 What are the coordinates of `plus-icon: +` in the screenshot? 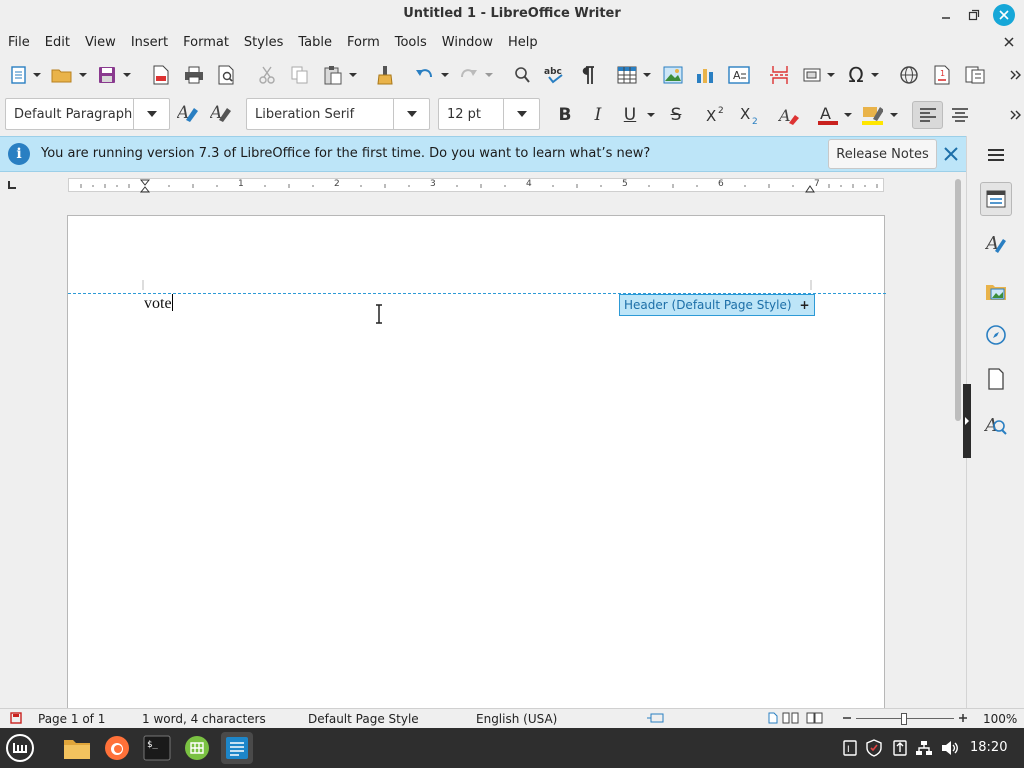 It's located at (805, 305).